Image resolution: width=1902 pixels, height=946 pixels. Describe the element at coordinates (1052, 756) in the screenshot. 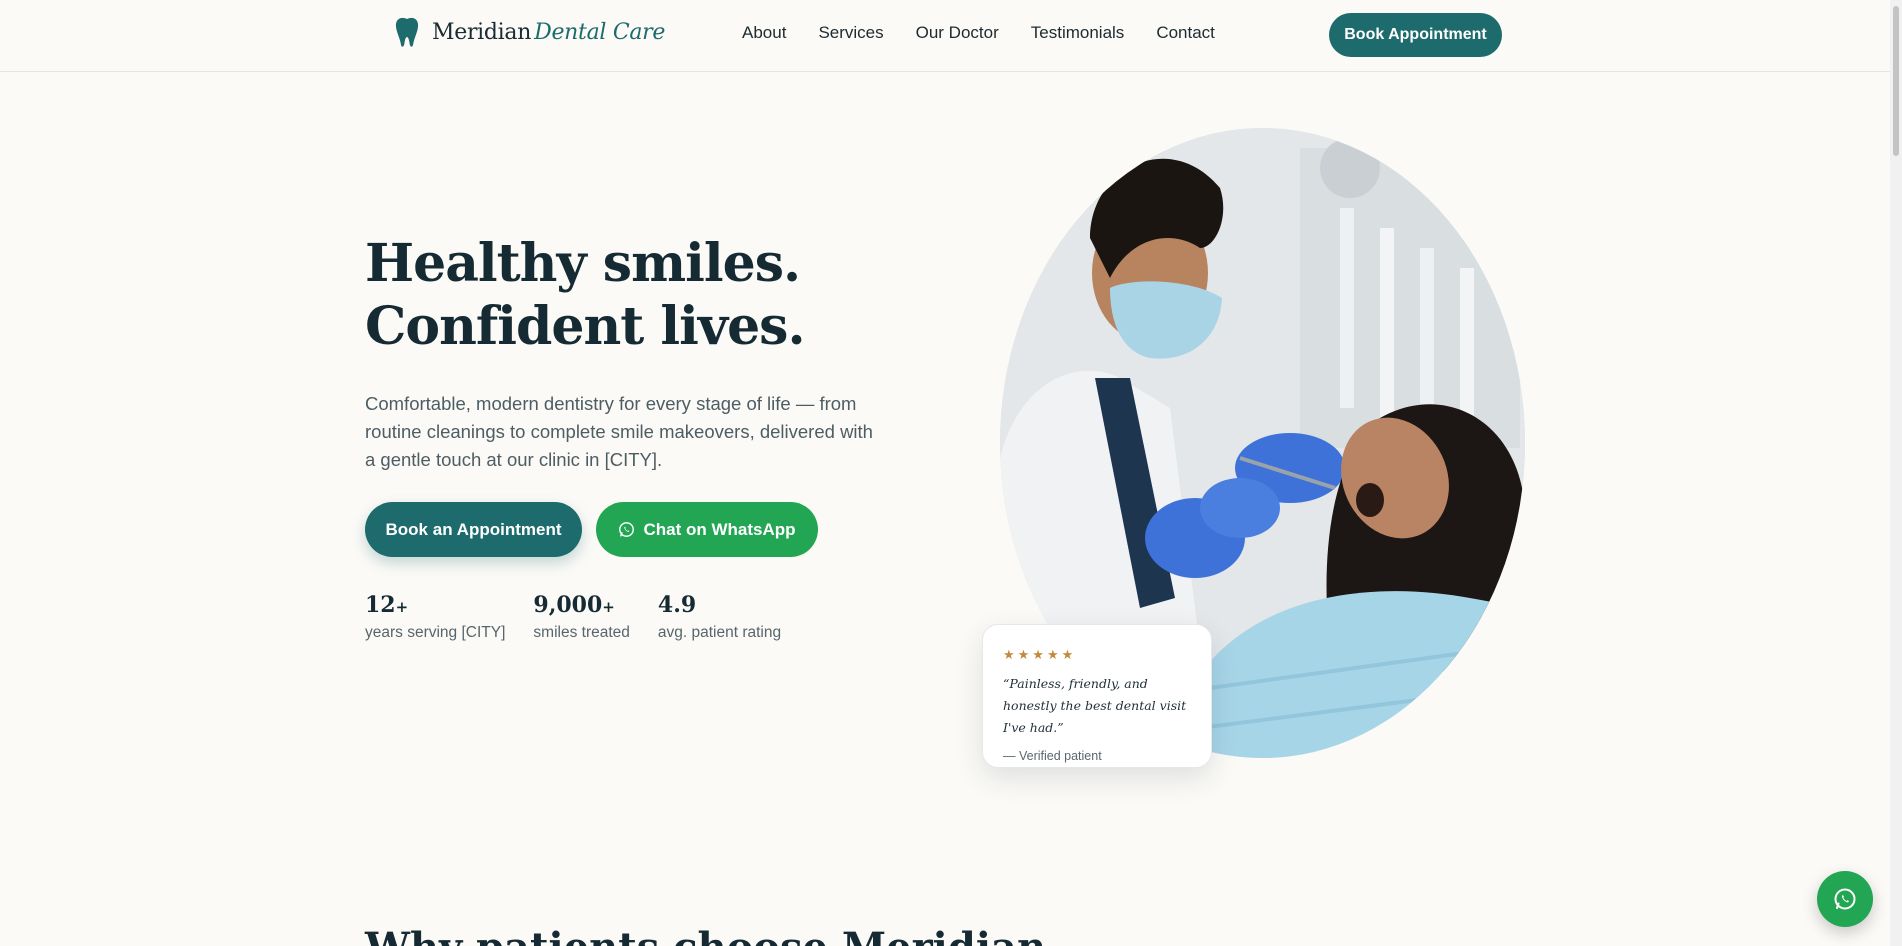

I see `review-author: — Verified patient` at that location.